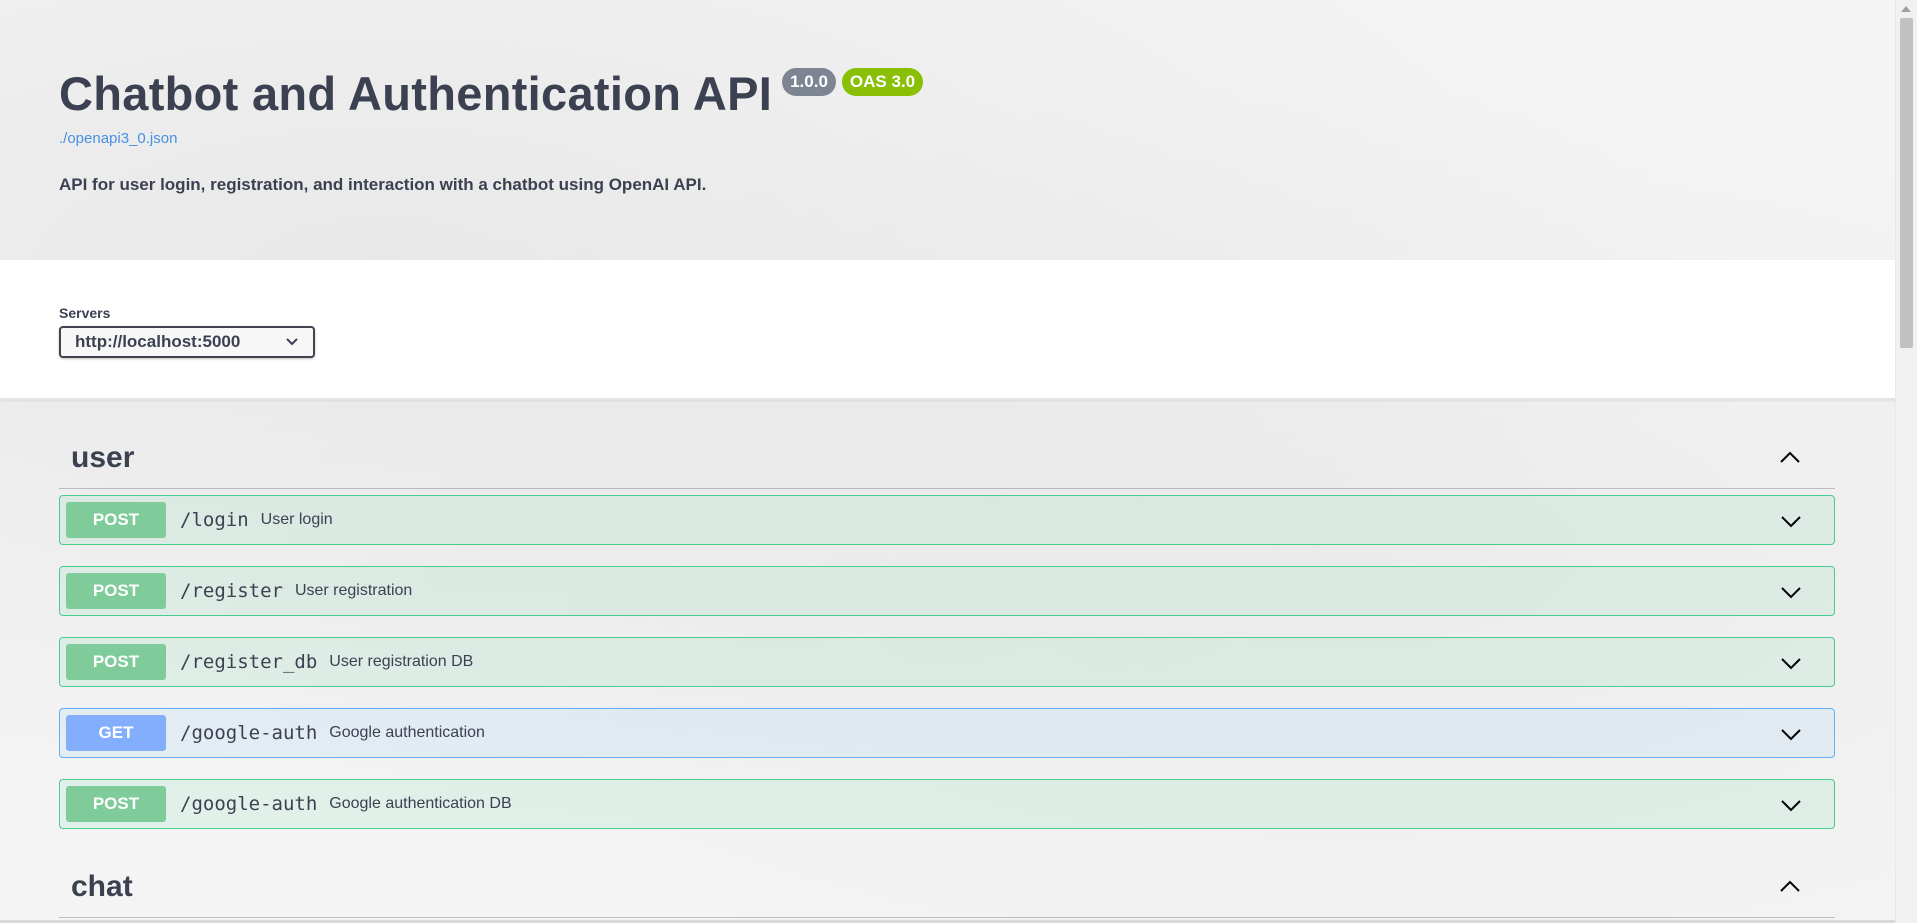 The width and height of the screenshot is (1917, 923). Describe the element at coordinates (1906, 461) in the screenshot. I see `vertical-scrollbar` at that location.